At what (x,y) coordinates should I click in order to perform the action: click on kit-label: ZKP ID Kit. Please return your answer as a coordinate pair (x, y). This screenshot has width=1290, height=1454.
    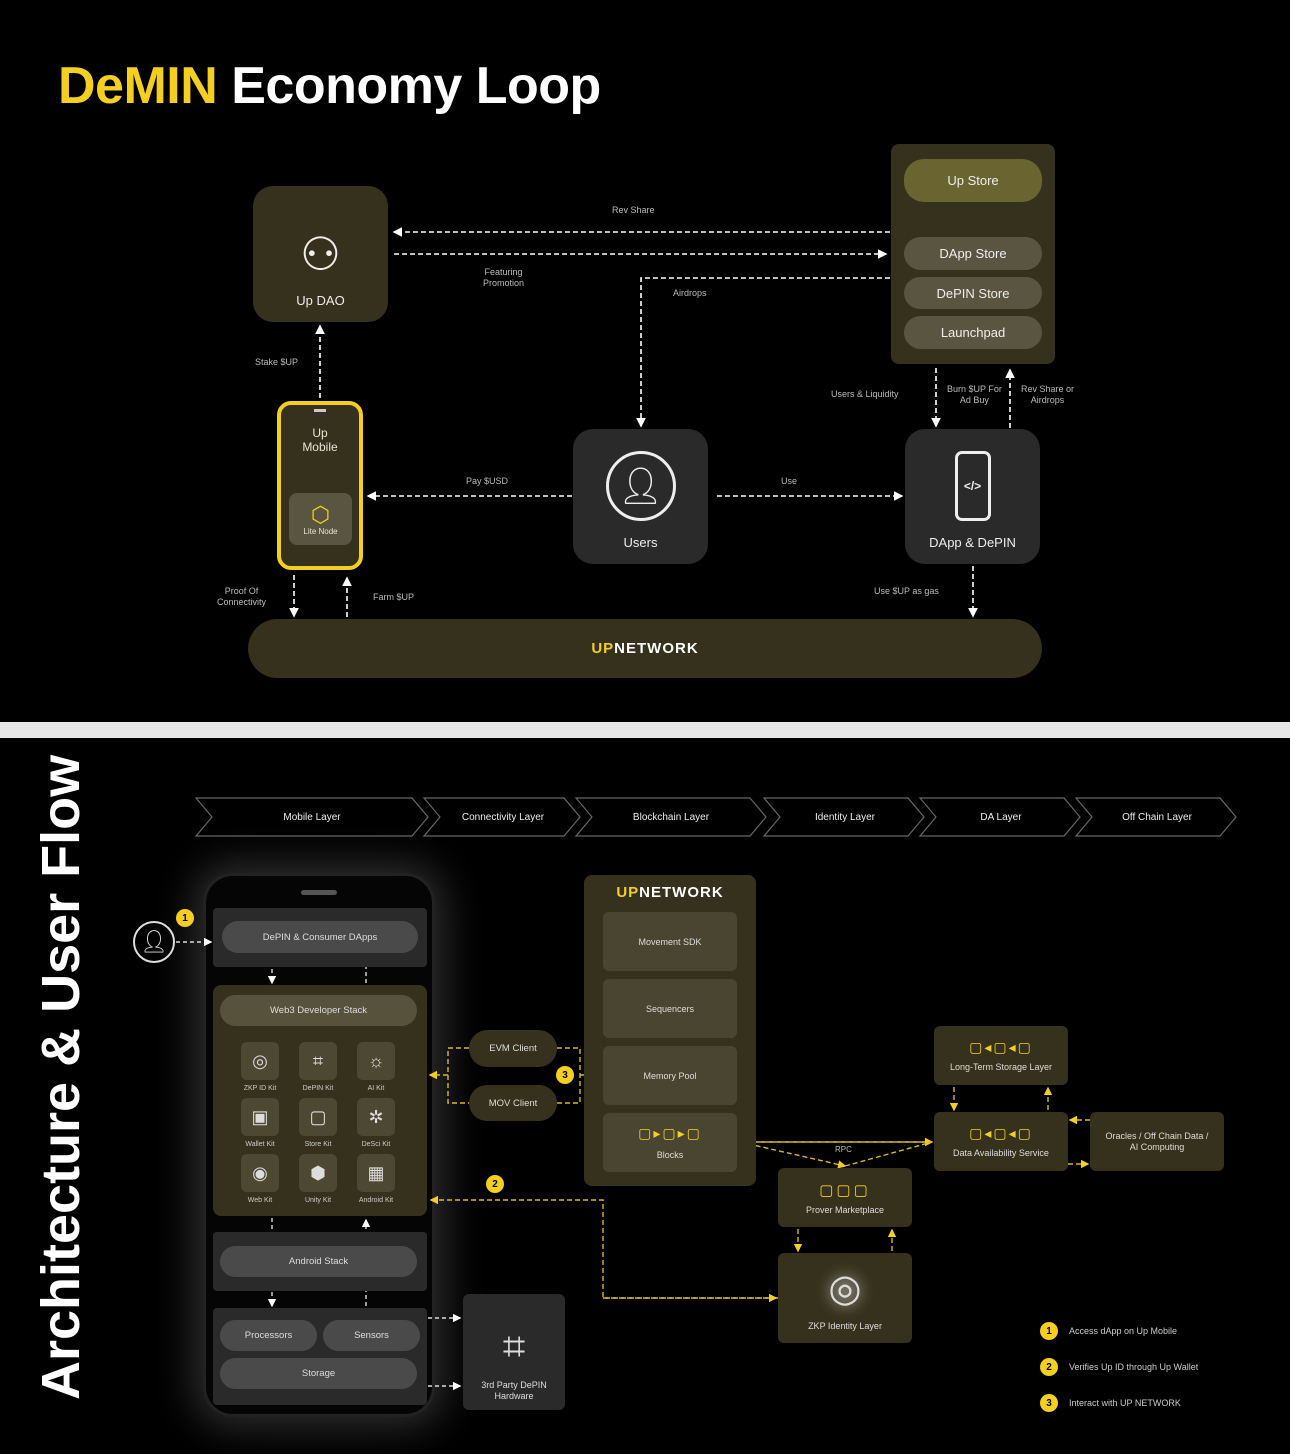
    Looking at the image, I should click on (260, 1088).